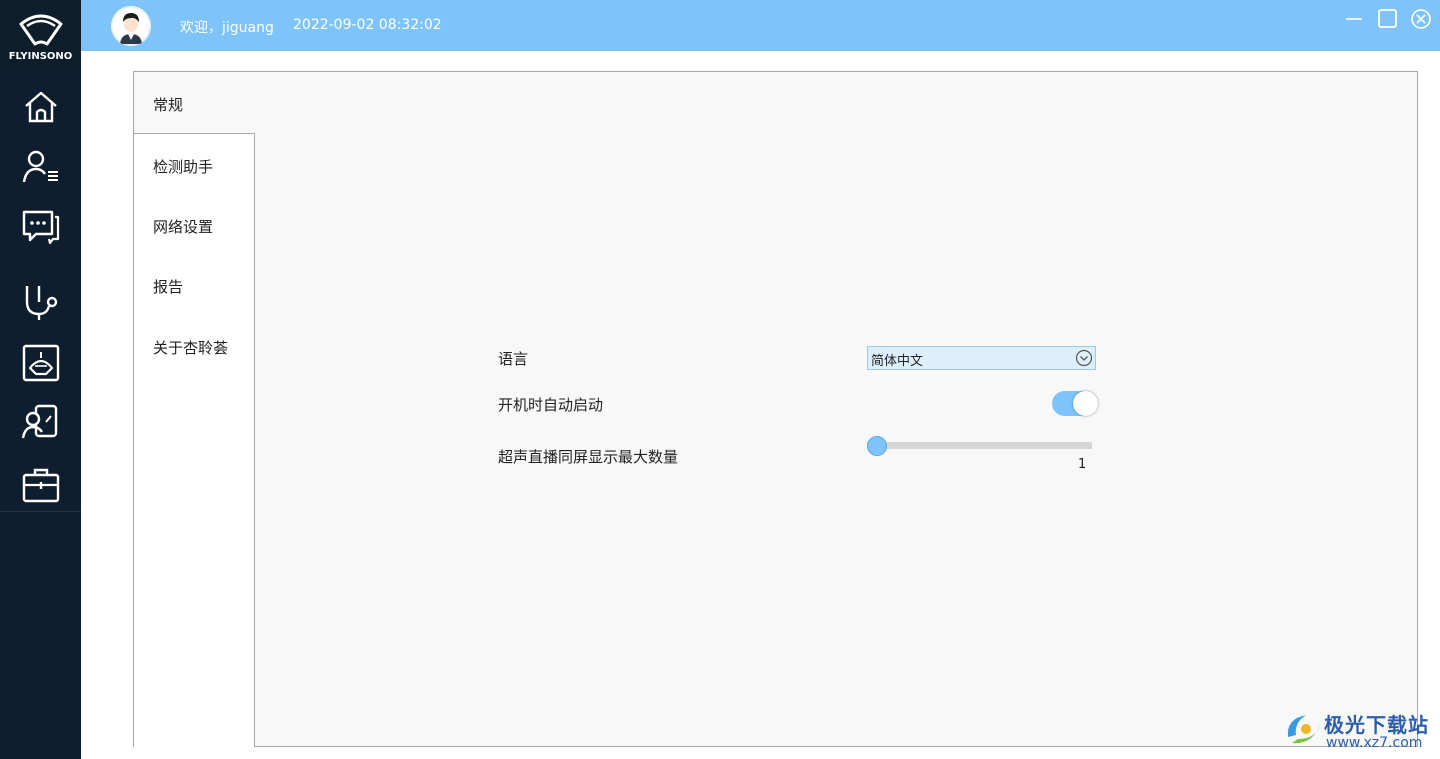 The image size is (1440, 759). Describe the element at coordinates (367, 25) in the screenshot. I see `datetime-text: 2022-09-02 08:32:02` at that location.